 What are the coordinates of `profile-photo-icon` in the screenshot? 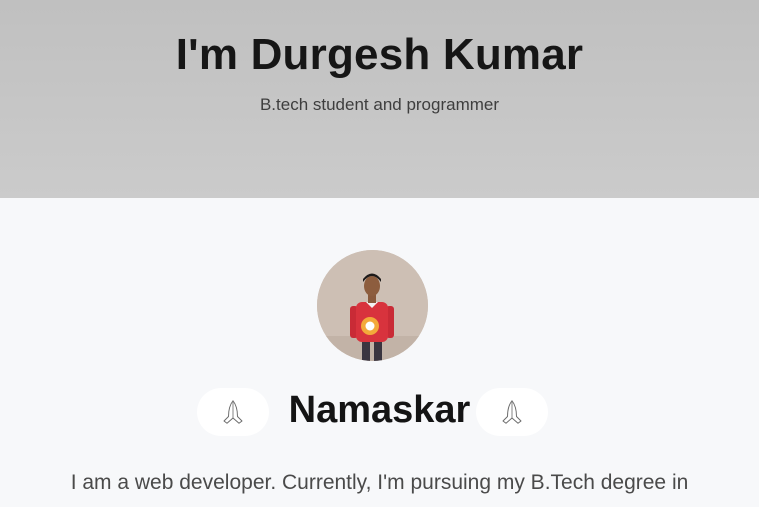 It's located at (372, 305).